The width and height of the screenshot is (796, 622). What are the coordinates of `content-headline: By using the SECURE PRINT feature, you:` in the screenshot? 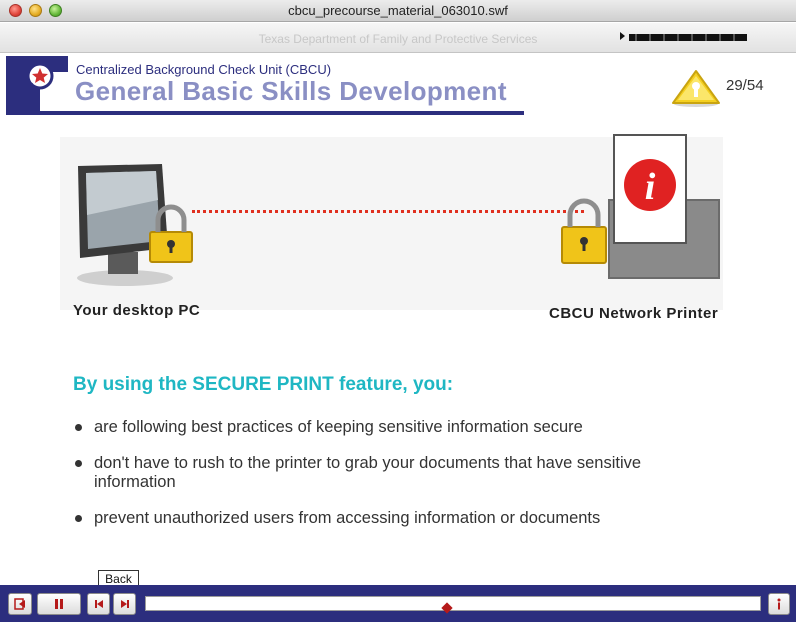 It's located at (263, 384).